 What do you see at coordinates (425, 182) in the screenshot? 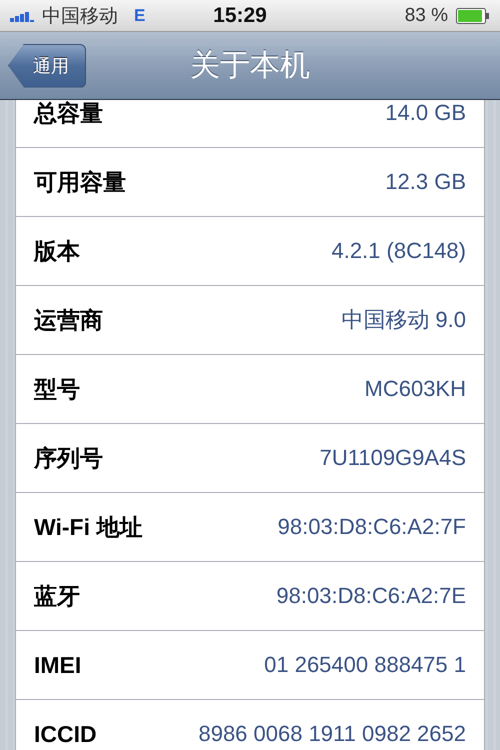
I see `row-value: 12.3 GB` at bounding box center [425, 182].